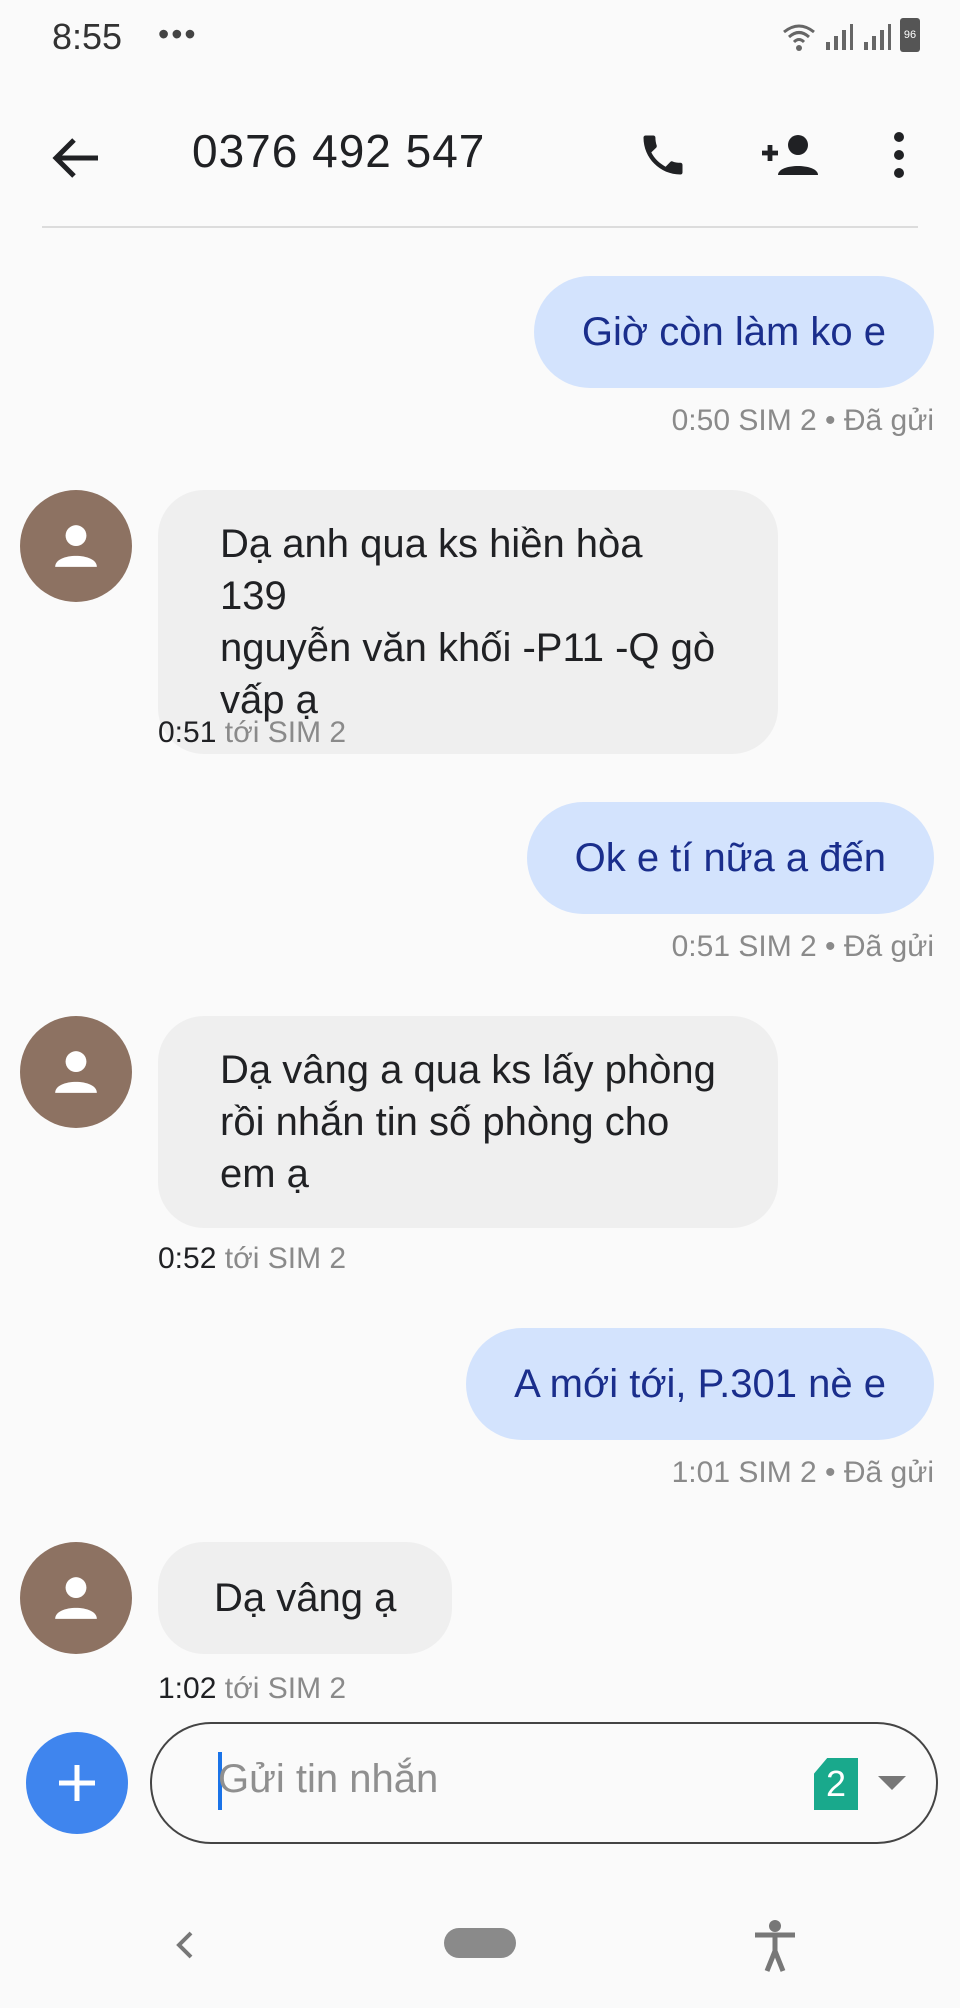 This screenshot has height=2008, width=960. I want to click on message-meta: 0:51 SIM 2 • Đã gửi, so click(803, 947).